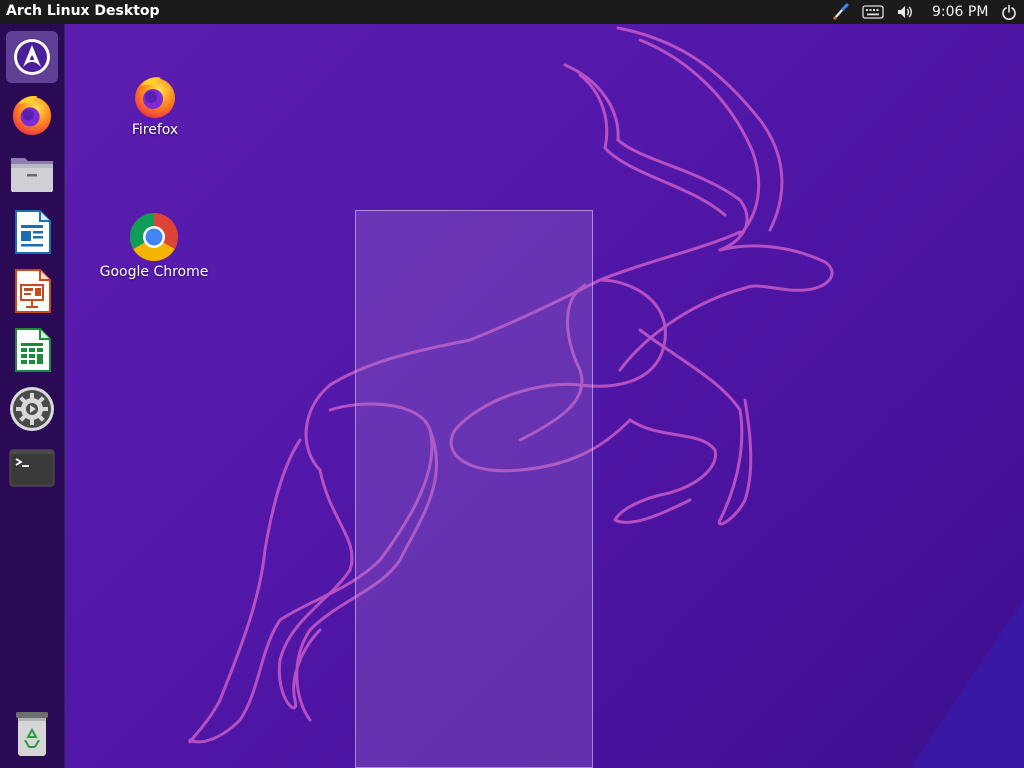 The image size is (1024, 768). Describe the element at coordinates (1009, 12) in the screenshot. I see `power-icon` at that location.